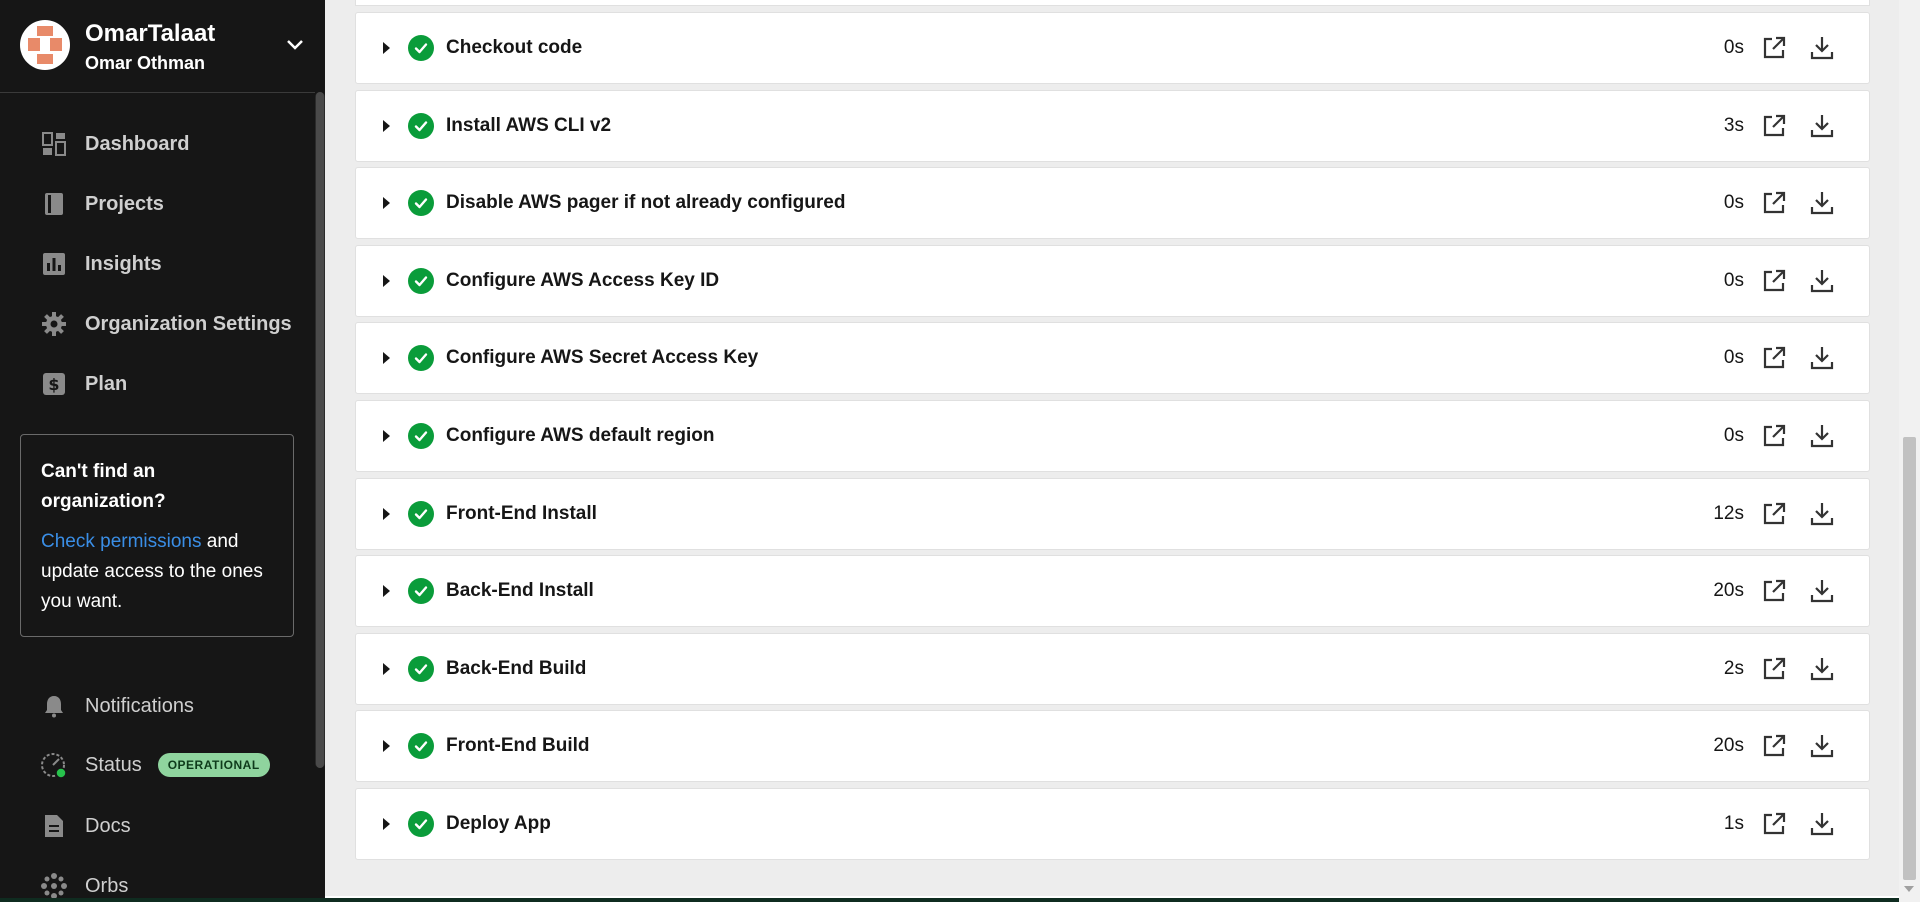 The width and height of the screenshot is (1920, 902). I want to click on page-scrollbar-thumb, so click(1909, 658).